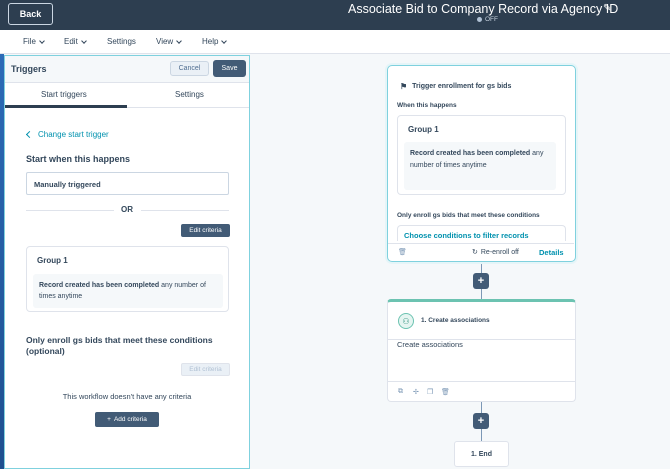 Image resolution: width=670 pixels, height=469 pixels. I want to click on menu-settings: Settings, so click(121, 41).